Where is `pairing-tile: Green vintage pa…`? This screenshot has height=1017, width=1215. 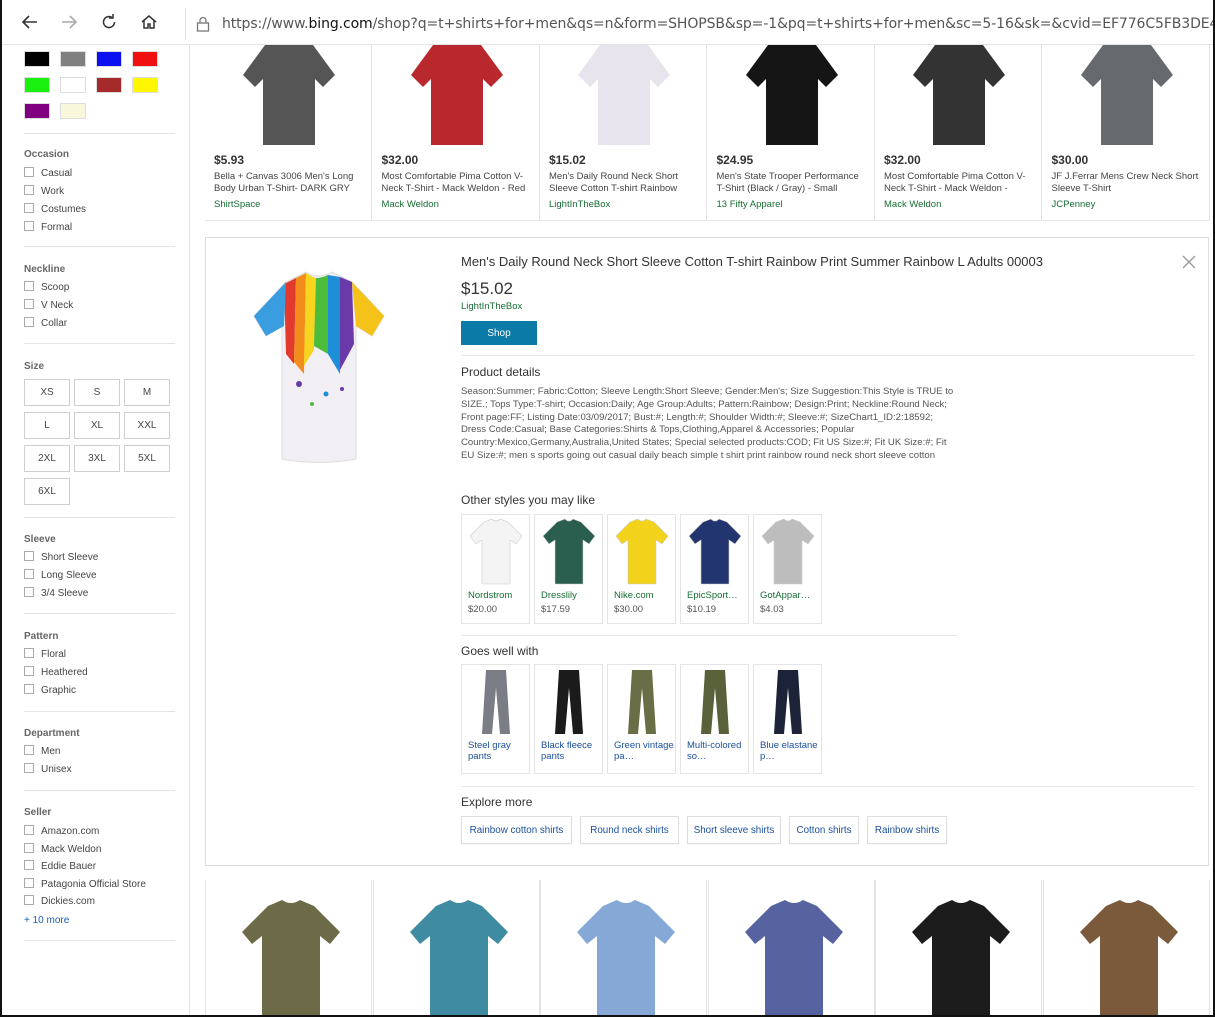 pairing-tile: Green vintage pa… is located at coordinates (641, 719).